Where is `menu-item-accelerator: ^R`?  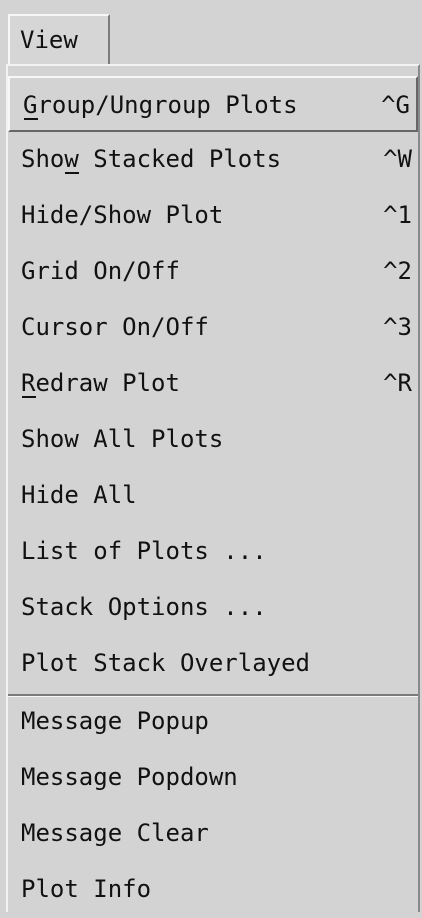 menu-item-accelerator: ^R is located at coordinates (397, 383).